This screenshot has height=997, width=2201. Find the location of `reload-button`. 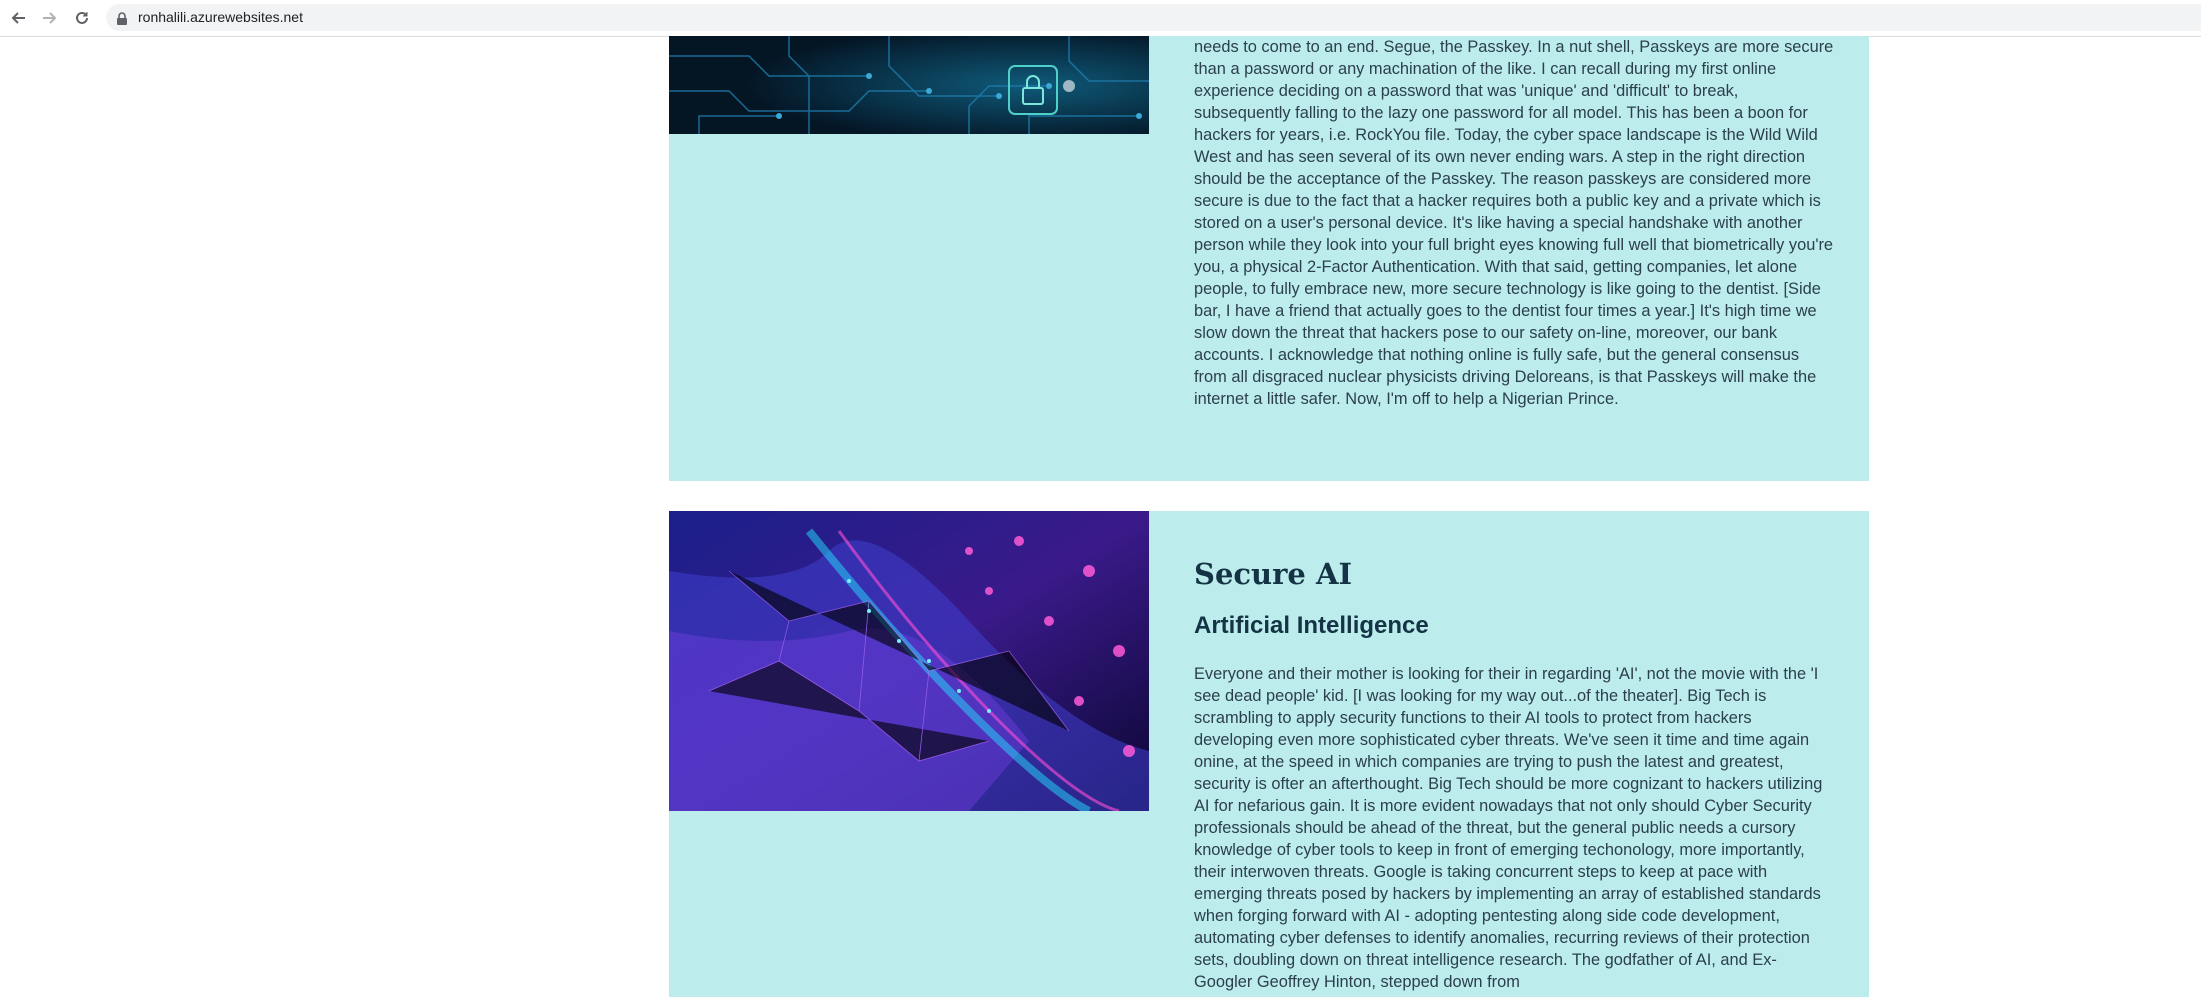

reload-button is located at coordinates (82, 18).